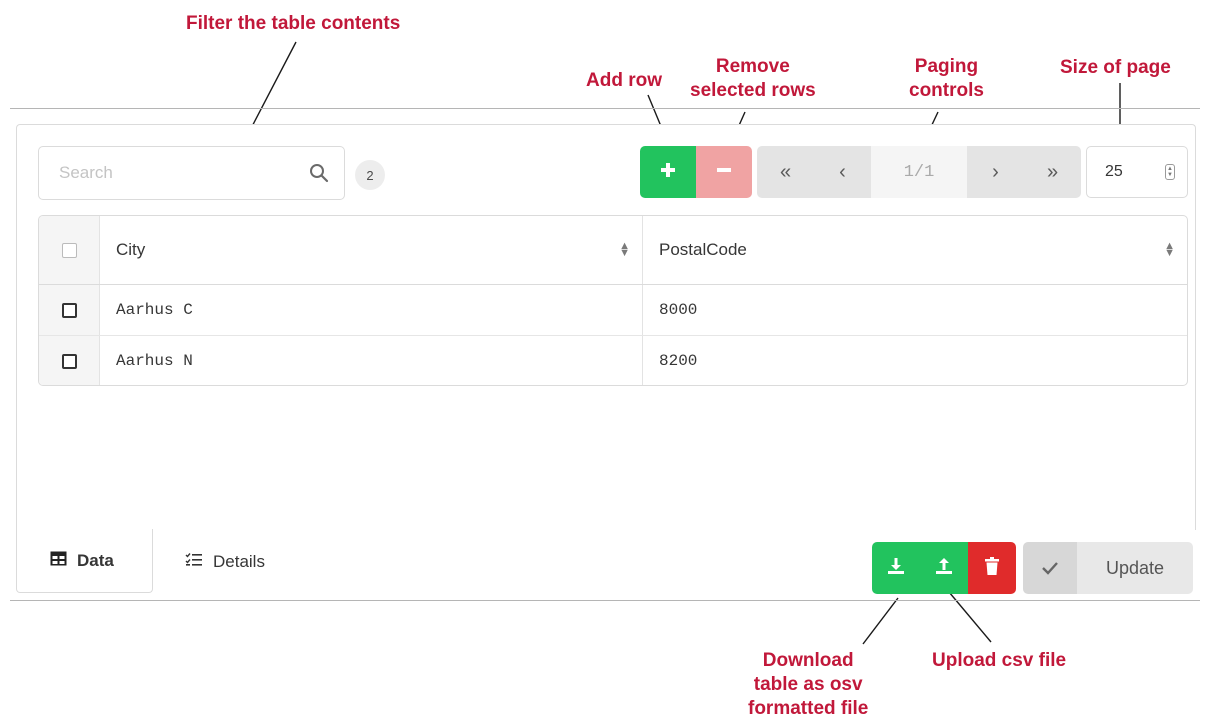 This screenshot has width=1214, height=724. What do you see at coordinates (946, 66) in the screenshot?
I see `annotation-paging-line1: Paging` at bounding box center [946, 66].